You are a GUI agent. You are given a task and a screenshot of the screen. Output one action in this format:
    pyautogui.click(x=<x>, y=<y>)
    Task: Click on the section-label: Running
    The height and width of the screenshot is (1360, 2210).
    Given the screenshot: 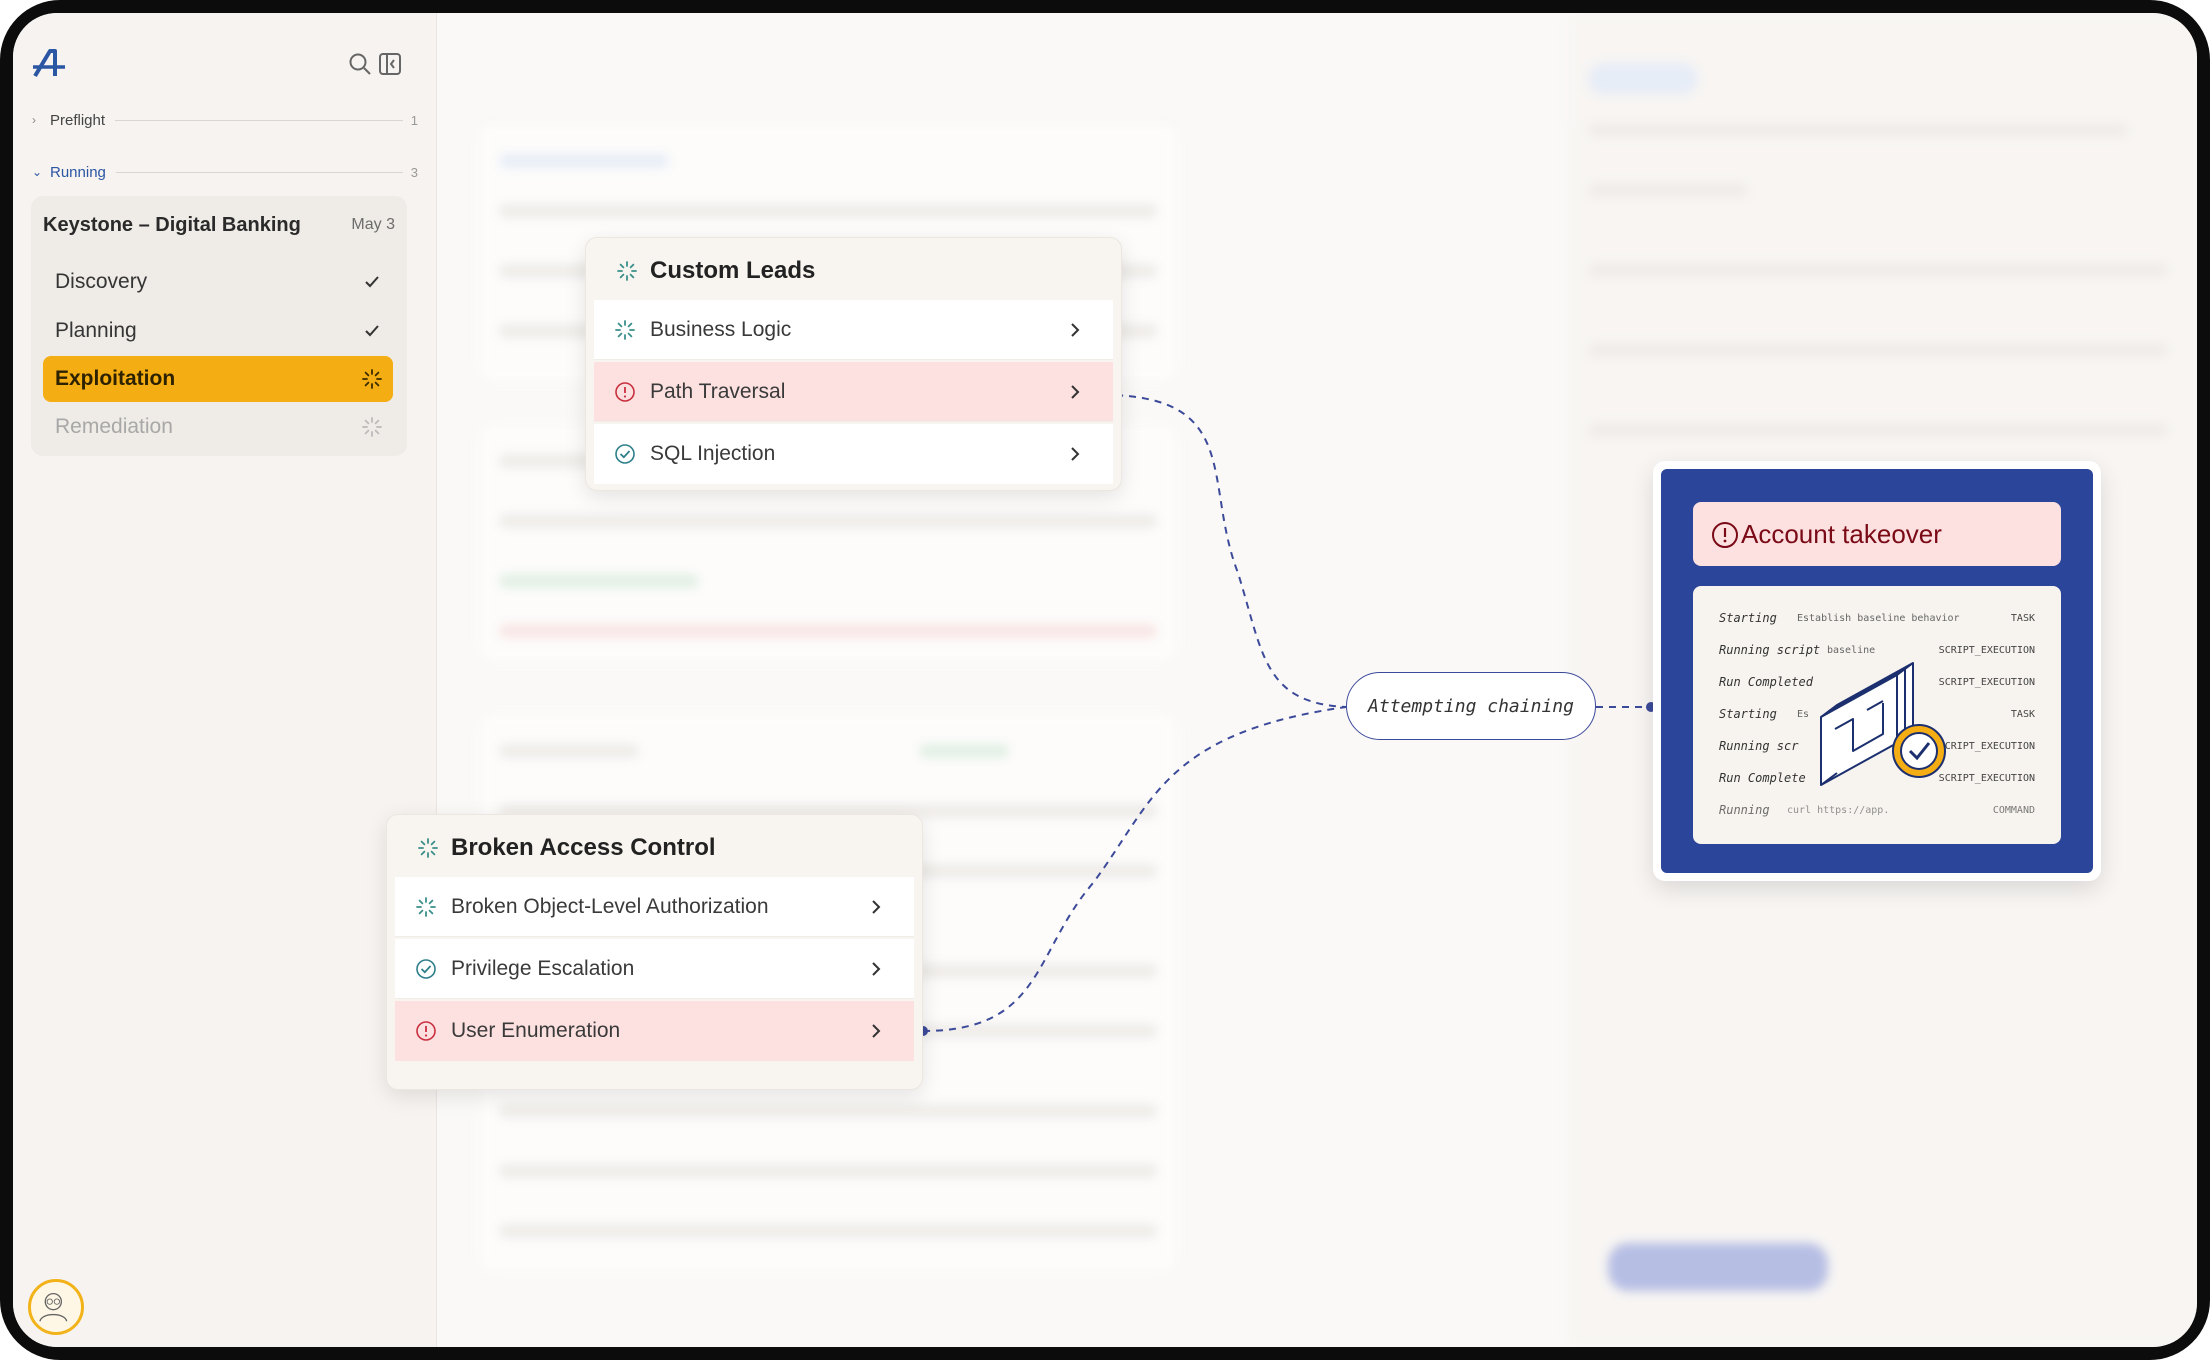 What is the action you would take?
    pyautogui.click(x=78, y=172)
    